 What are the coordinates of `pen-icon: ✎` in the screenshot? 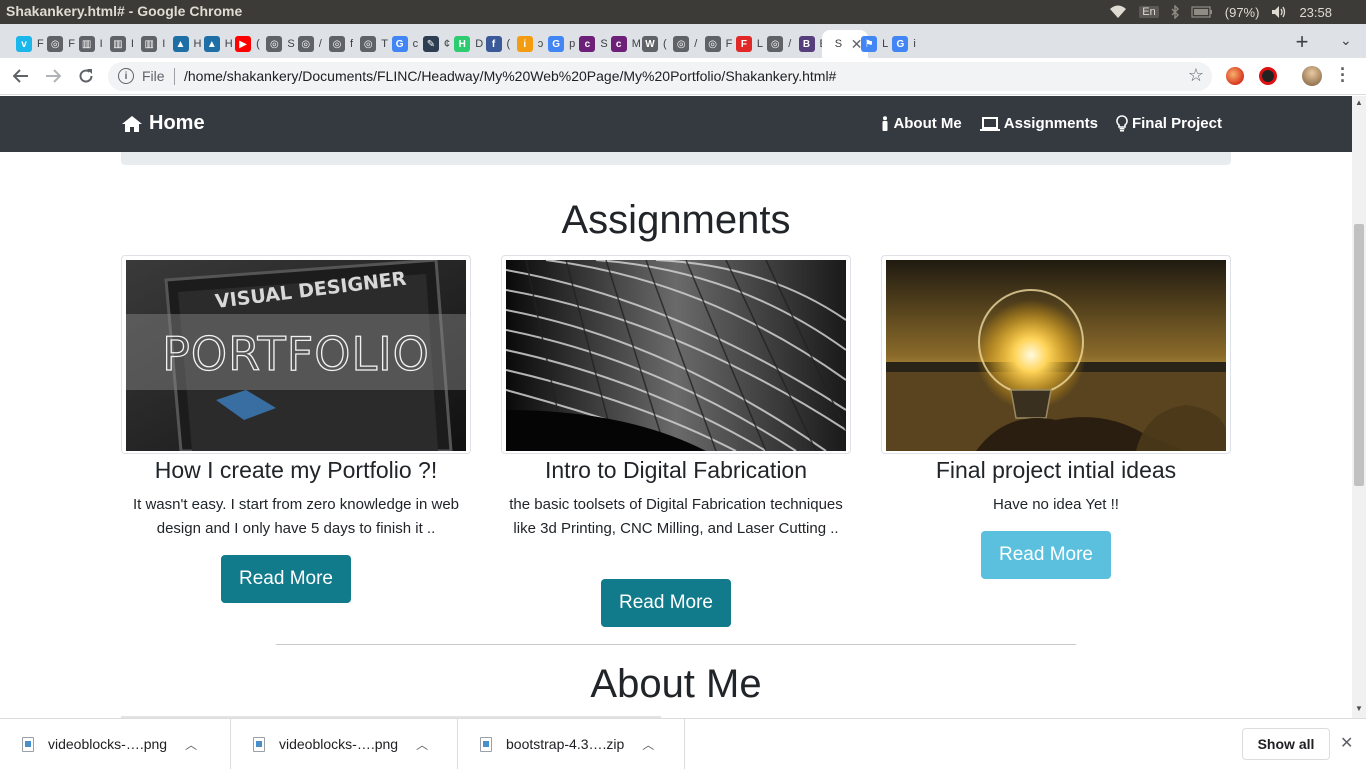 It's located at (430, 44).